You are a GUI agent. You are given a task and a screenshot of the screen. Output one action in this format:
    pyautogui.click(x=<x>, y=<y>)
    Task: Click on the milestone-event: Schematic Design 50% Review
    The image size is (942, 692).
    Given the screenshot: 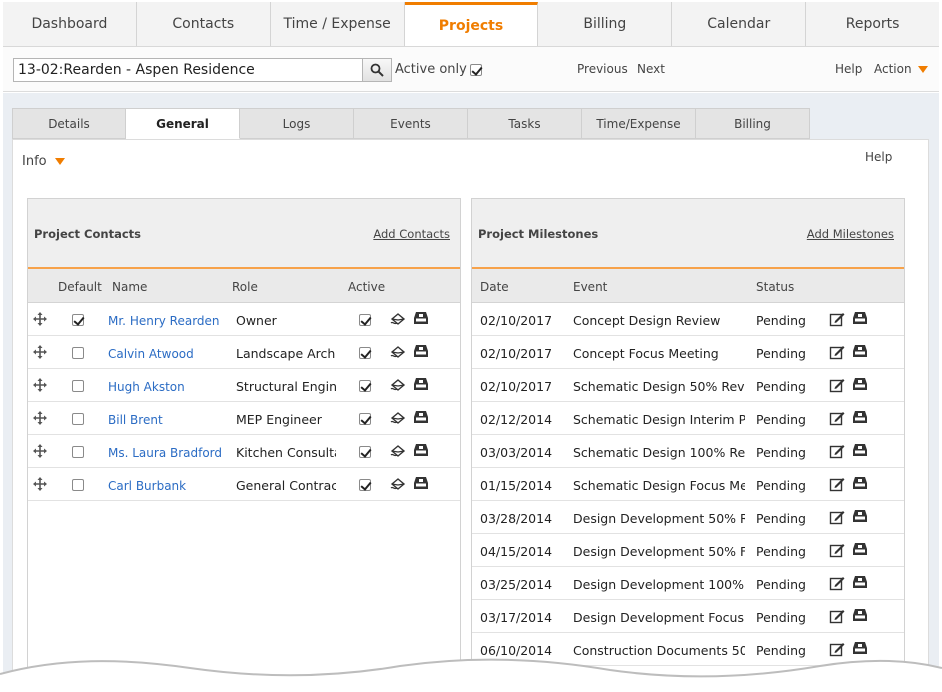 What is the action you would take?
    pyautogui.click(x=659, y=386)
    